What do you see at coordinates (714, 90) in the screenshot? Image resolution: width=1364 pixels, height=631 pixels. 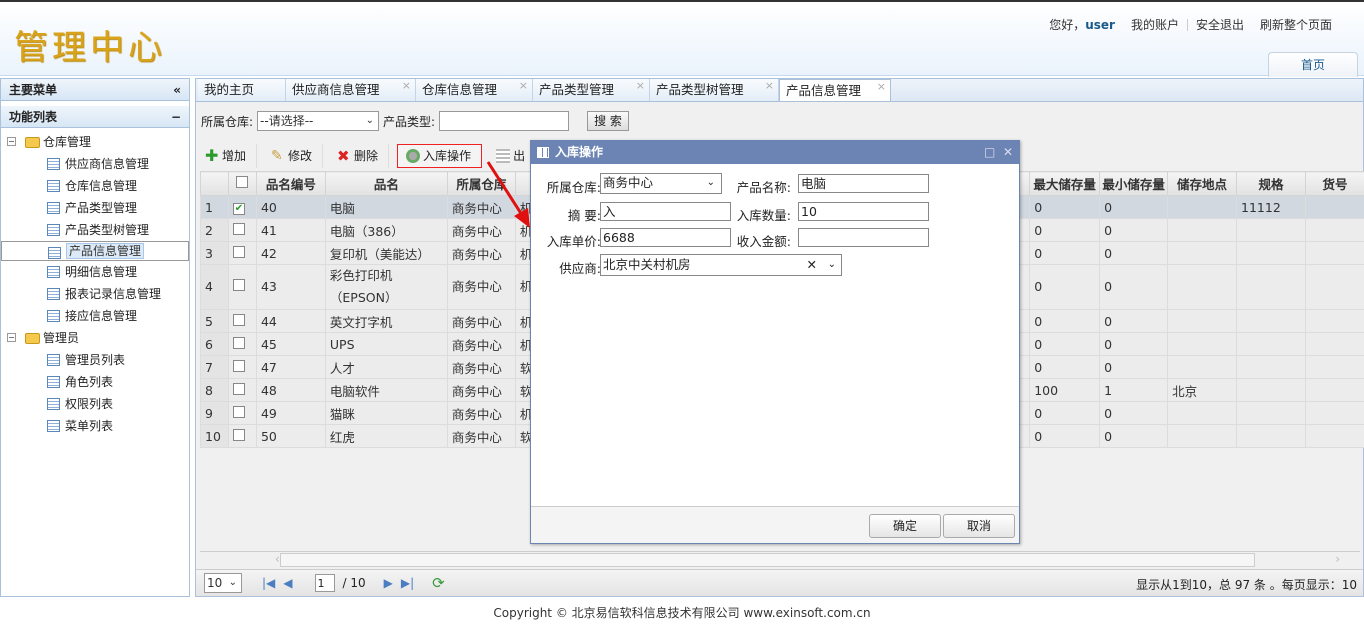 I see `tab: 产品类型树管理 ×` at bounding box center [714, 90].